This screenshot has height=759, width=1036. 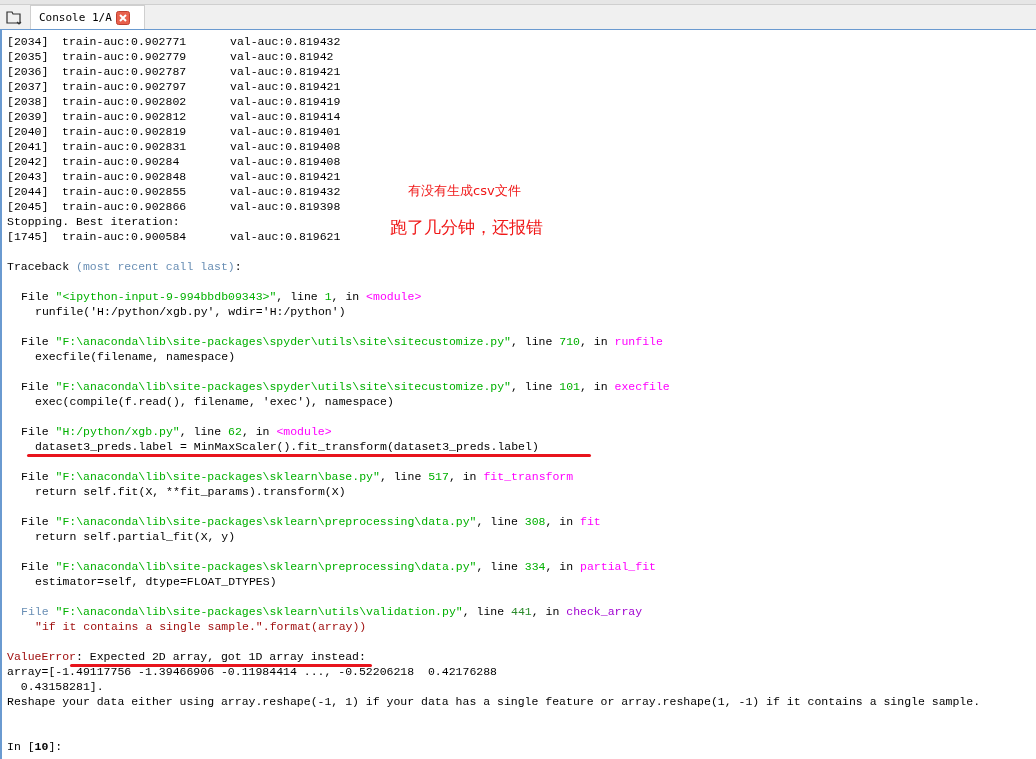 What do you see at coordinates (125, 56) in the screenshot?
I see `train-auc-value: train-auc:0.902779` at bounding box center [125, 56].